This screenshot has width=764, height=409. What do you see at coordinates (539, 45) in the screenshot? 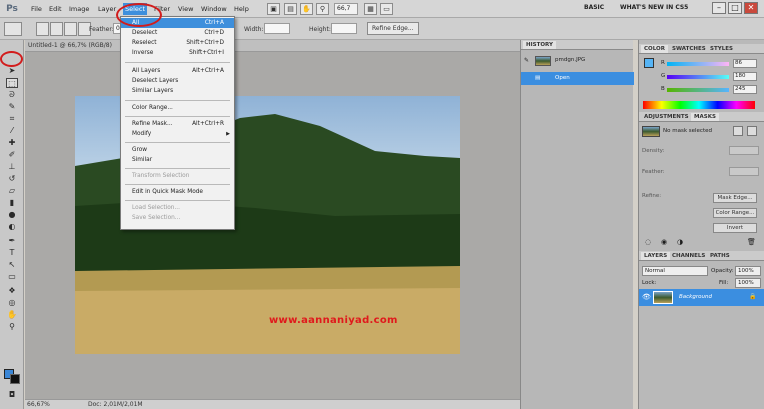
I see `tab-history: HISTORY` at bounding box center [539, 45].